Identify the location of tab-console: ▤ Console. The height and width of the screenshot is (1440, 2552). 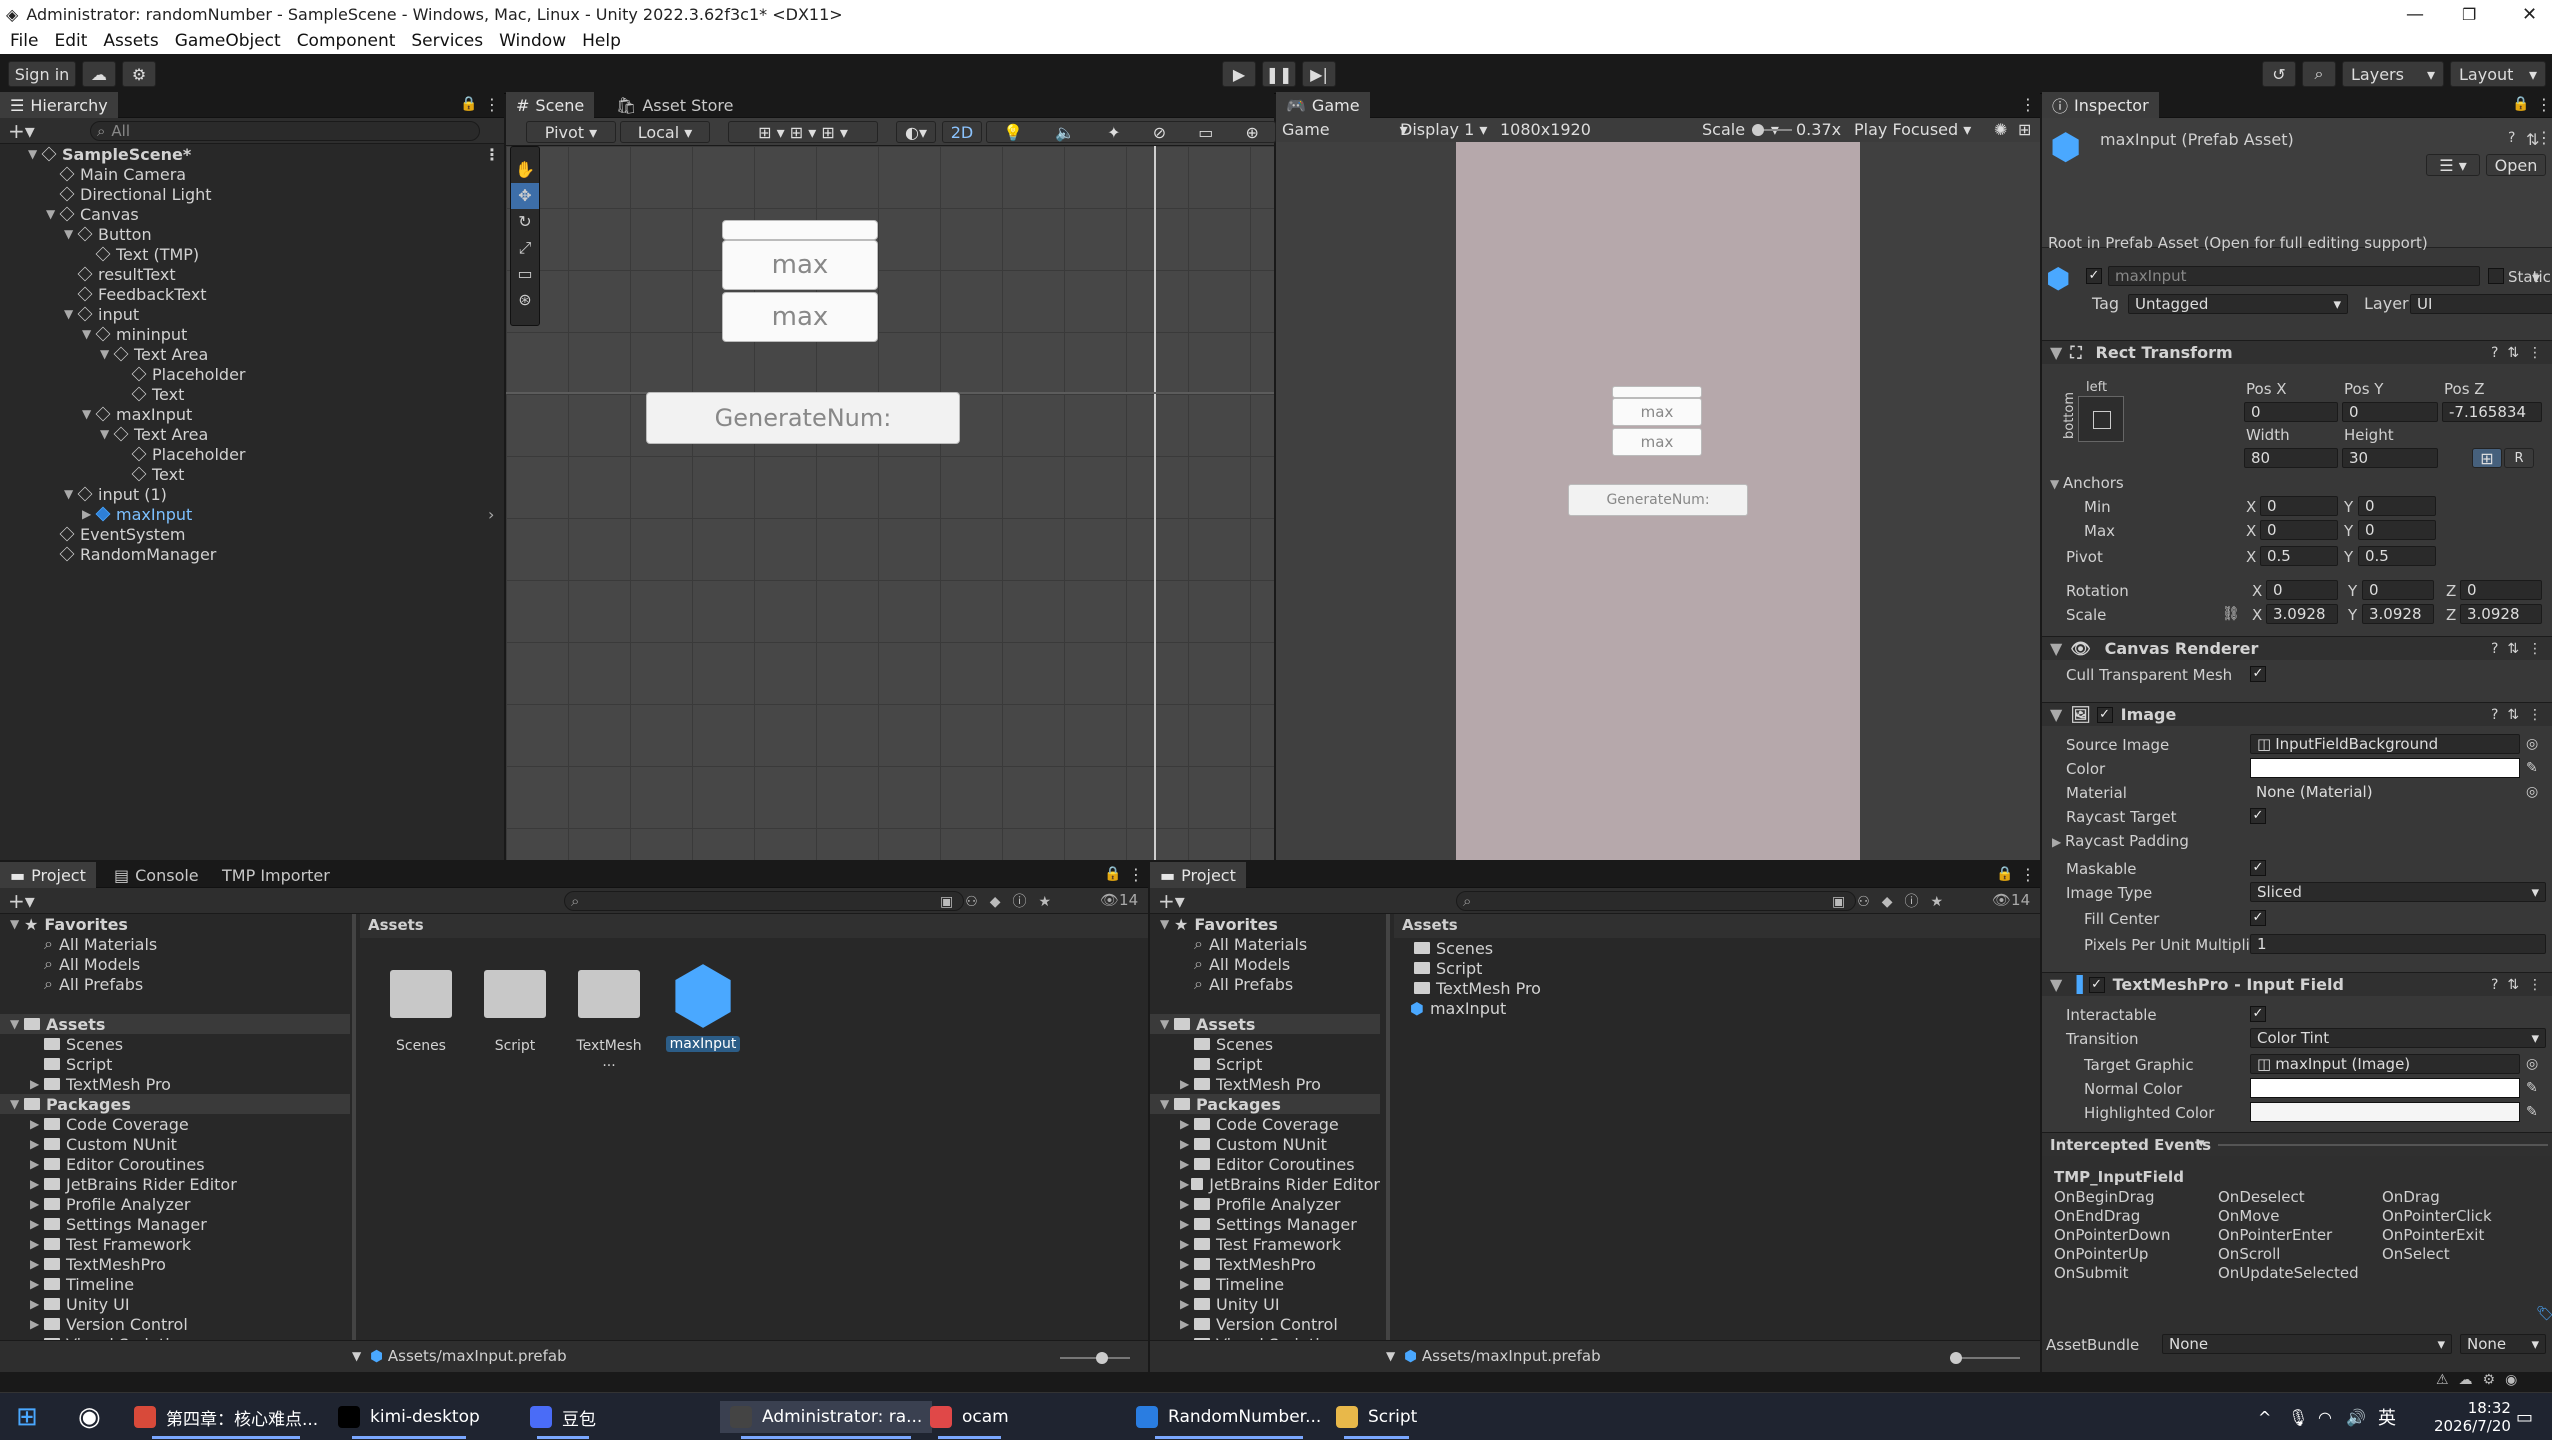
(156, 875).